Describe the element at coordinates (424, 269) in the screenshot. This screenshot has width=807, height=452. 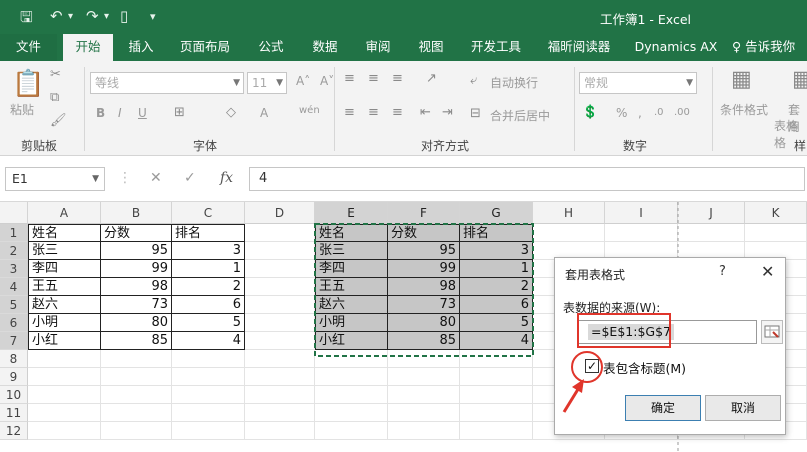
I see `table-right-cell: 99` at that location.